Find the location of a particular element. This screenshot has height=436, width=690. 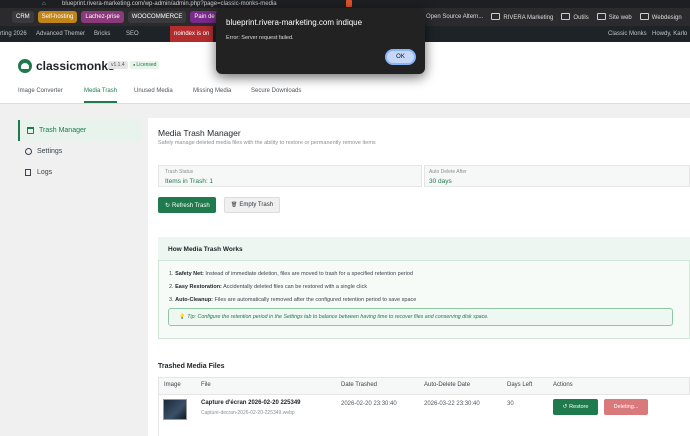

bookmark-woocommerce: WOOCOMMERCE is located at coordinates (157, 17).